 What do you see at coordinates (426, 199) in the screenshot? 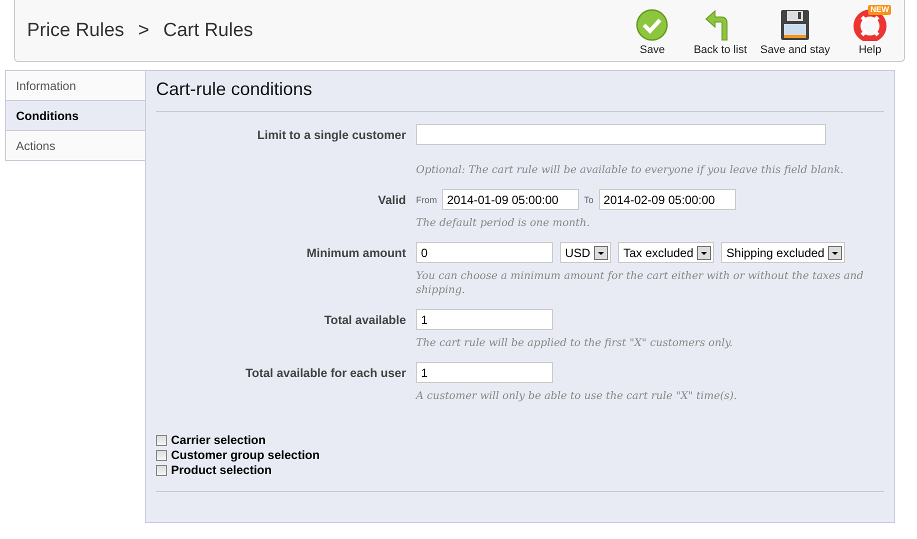
I see `from-label: From` at bounding box center [426, 199].